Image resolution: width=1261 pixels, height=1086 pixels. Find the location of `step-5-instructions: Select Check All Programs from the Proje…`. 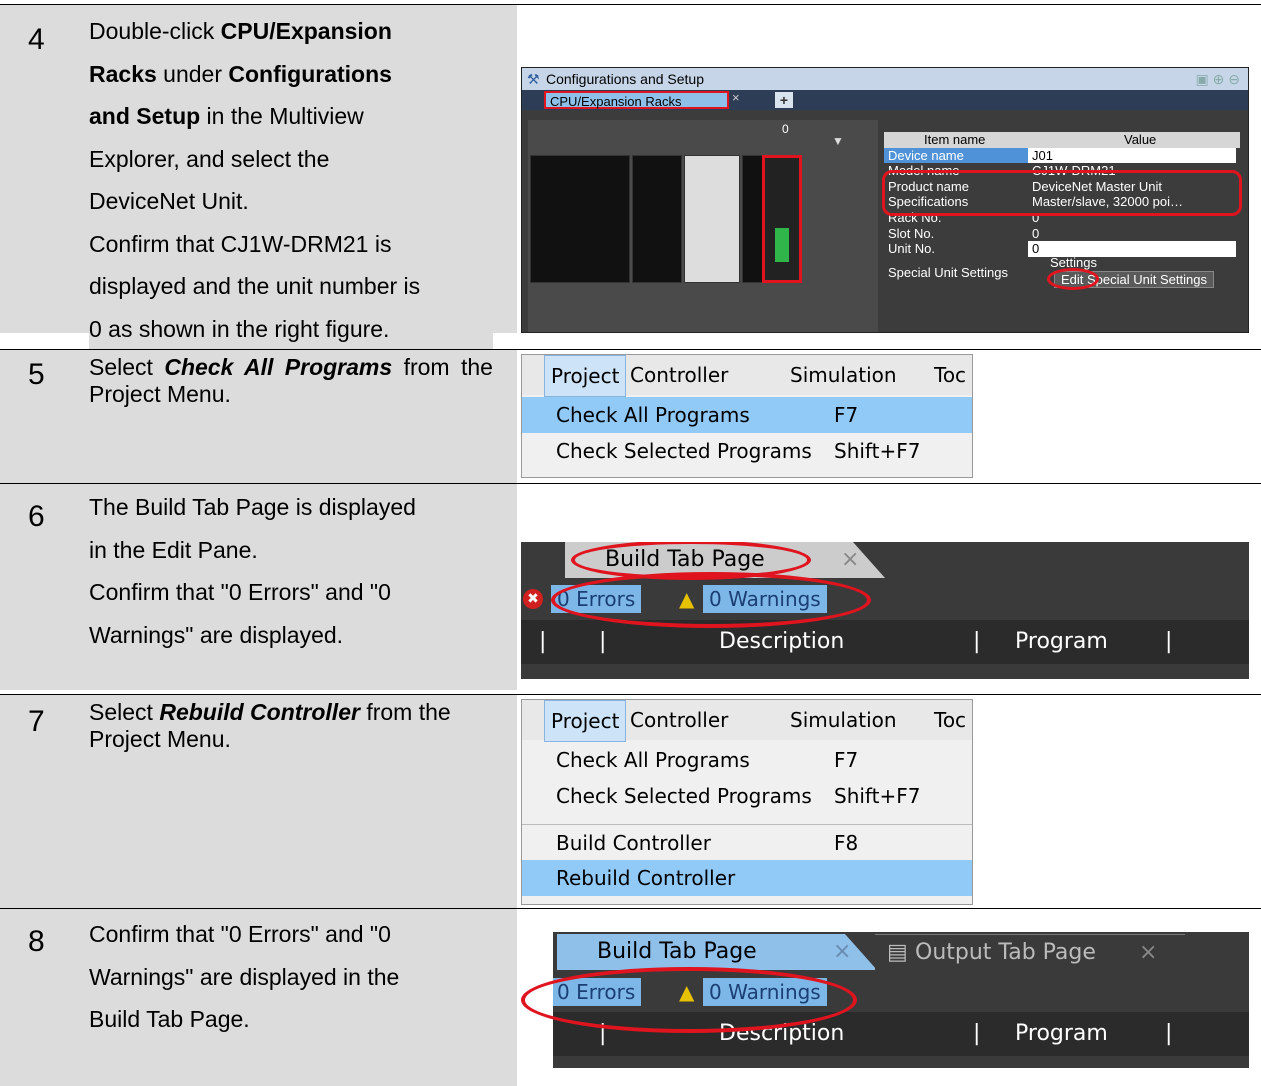

step-5-instructions: Select Check All Programs from the Proje… is located at coordinates (291, 381).